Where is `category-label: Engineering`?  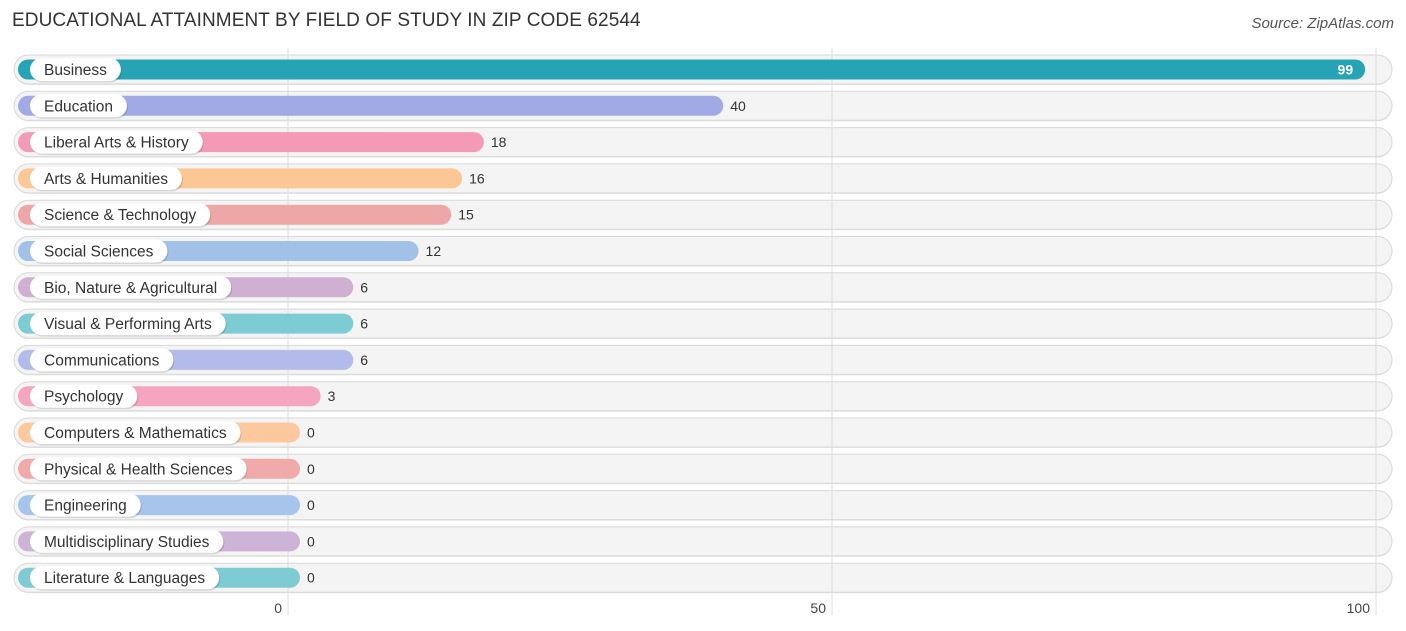
category-label: Engineering is located at coordinates (85, 506).